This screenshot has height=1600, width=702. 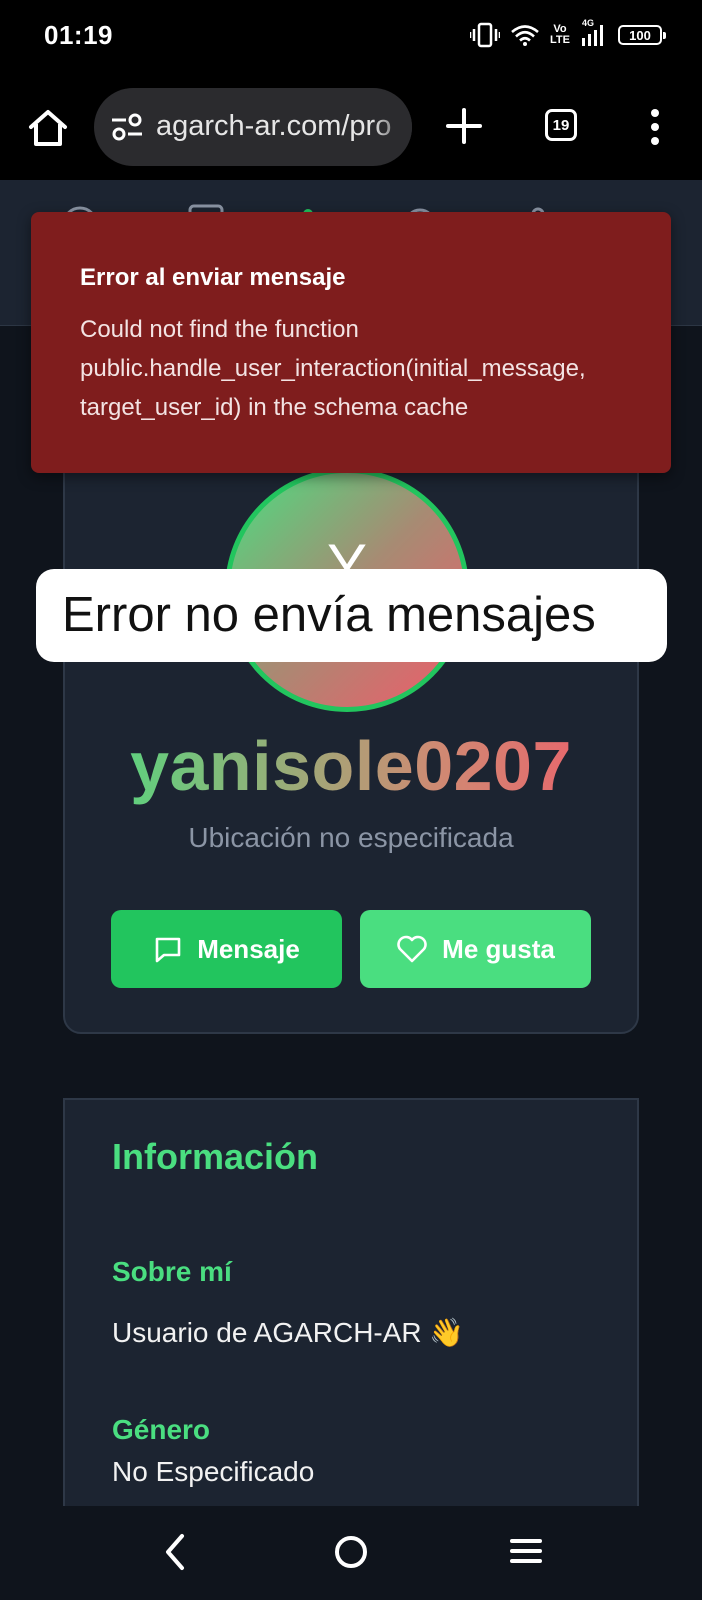 What do you see at coordinates (498, 948) in the screenshot?
I see `like-button-label: Me gusta` at bounding box center [498, 948].